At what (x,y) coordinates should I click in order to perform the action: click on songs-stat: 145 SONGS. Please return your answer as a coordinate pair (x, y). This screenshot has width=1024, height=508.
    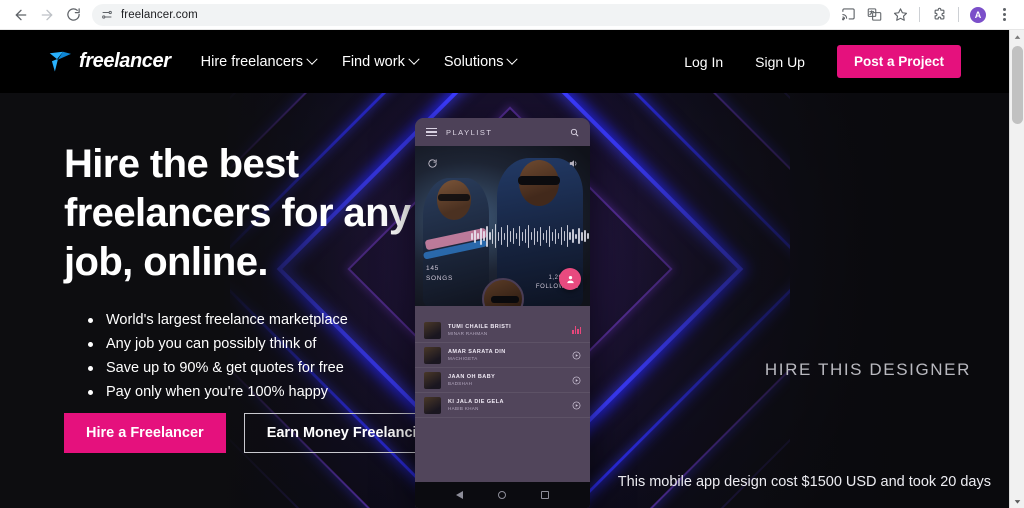
    Looking at the image, I should click on (439, 274).